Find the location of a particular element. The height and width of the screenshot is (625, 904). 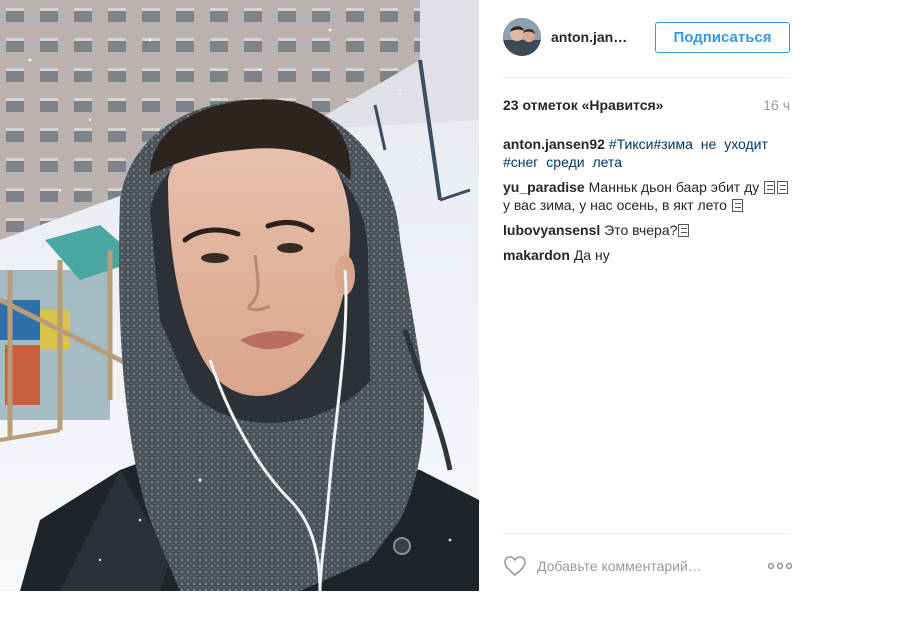

add-comment-section is located at coordinates (648, 567).